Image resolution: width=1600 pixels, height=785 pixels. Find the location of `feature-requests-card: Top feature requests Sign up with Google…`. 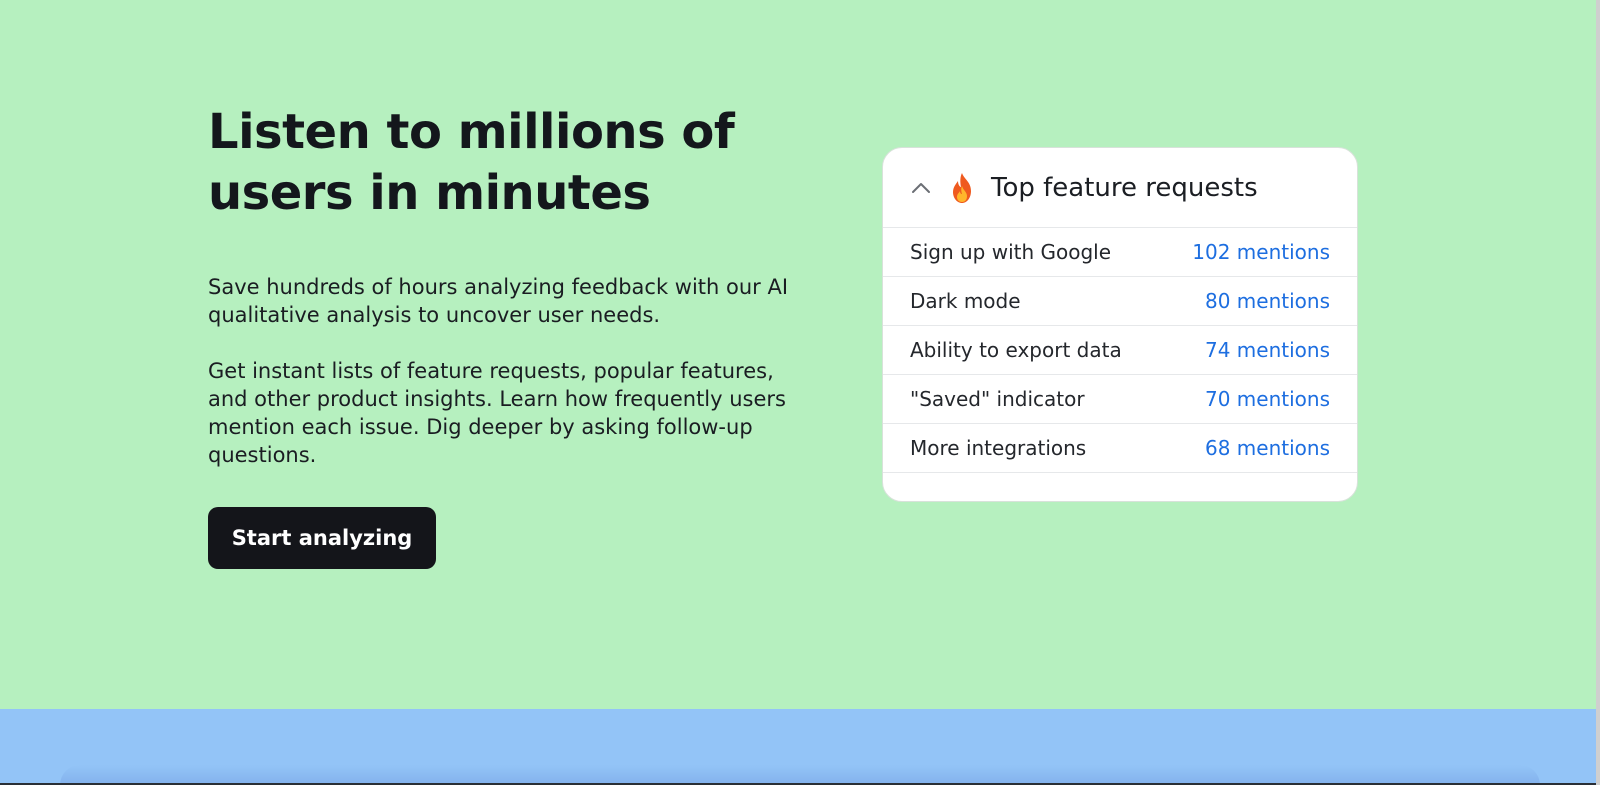

feature-requests-card: Top feature requests Sign up with Google… is located at coordinates (1120, 324).